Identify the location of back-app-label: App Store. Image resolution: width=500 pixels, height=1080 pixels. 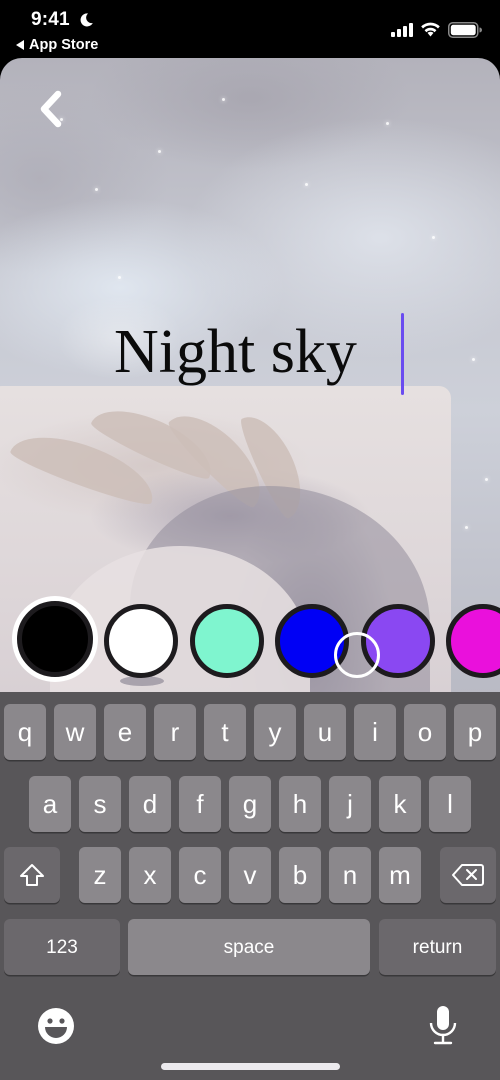
(64, 45).